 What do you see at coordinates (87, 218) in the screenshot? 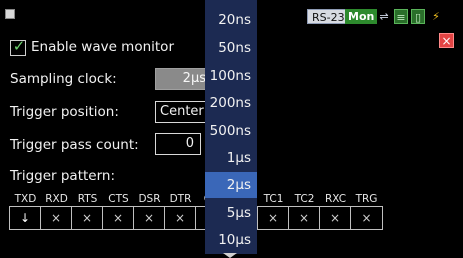
I see `pattern-cell-rts: ×` at bounding box center [87, 218].